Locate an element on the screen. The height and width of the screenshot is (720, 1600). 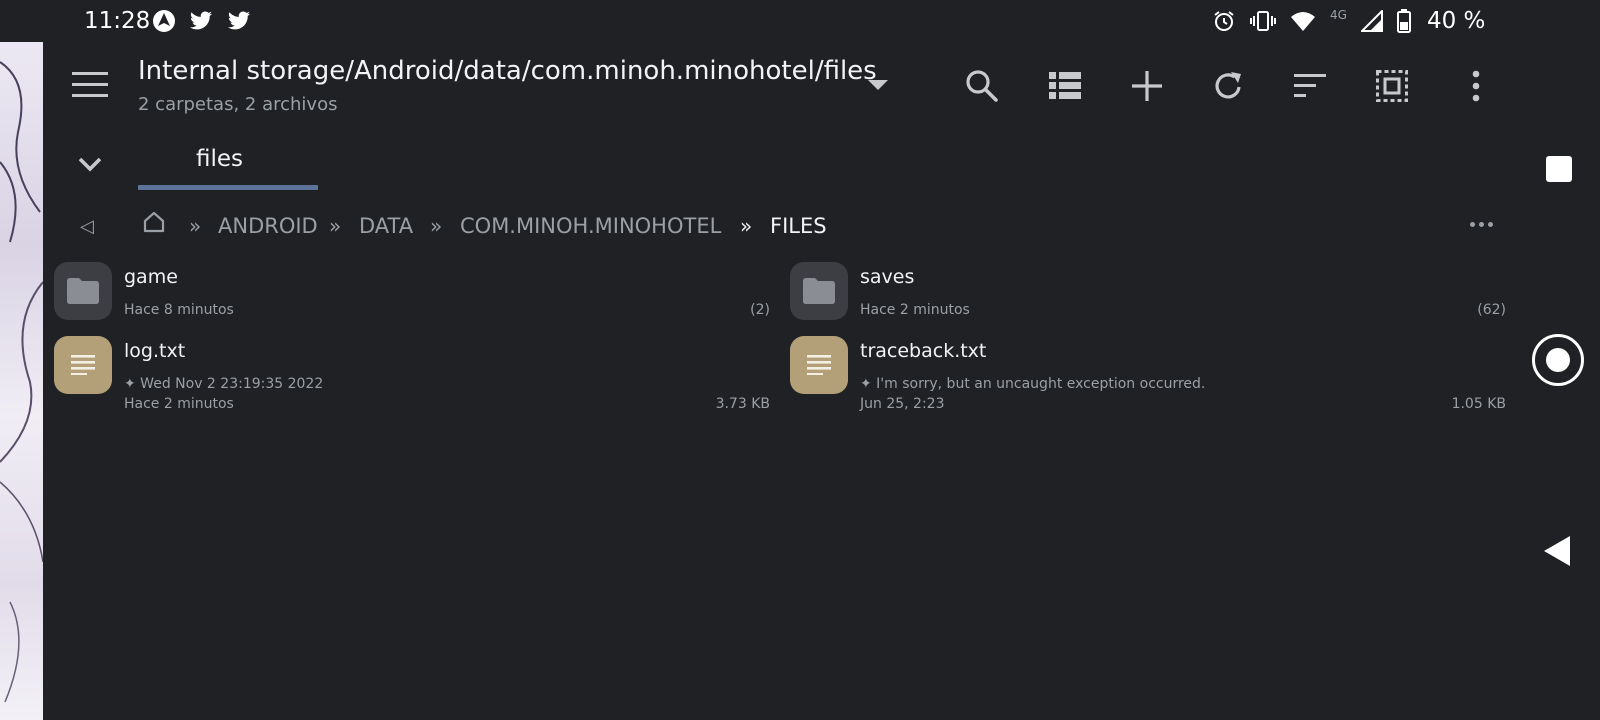
network-type: 4G is located at coordinates (1338, 15).